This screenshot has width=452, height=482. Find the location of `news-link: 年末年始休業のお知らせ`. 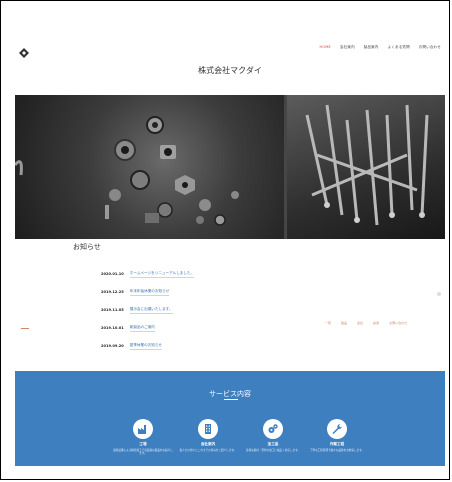

news-link: 年末年始休業のお知らせ is located at coordinates (149, 292).